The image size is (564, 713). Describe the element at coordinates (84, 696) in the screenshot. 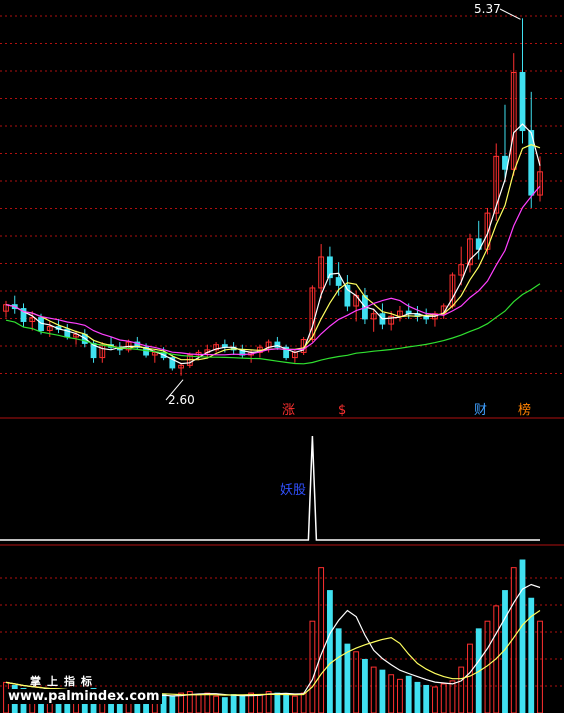

I see `watermark-url: www.palmindex.com` at that location.